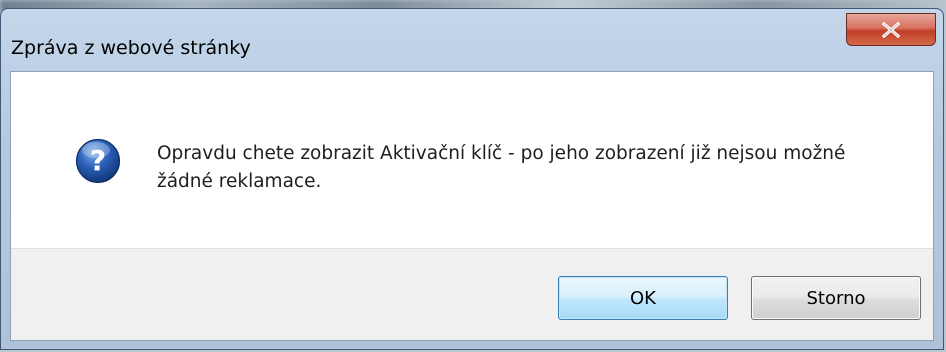 This screenshot has height=352, width=946. I want to click on window-title: Zpráva z webové stránky, so click(131, 48).